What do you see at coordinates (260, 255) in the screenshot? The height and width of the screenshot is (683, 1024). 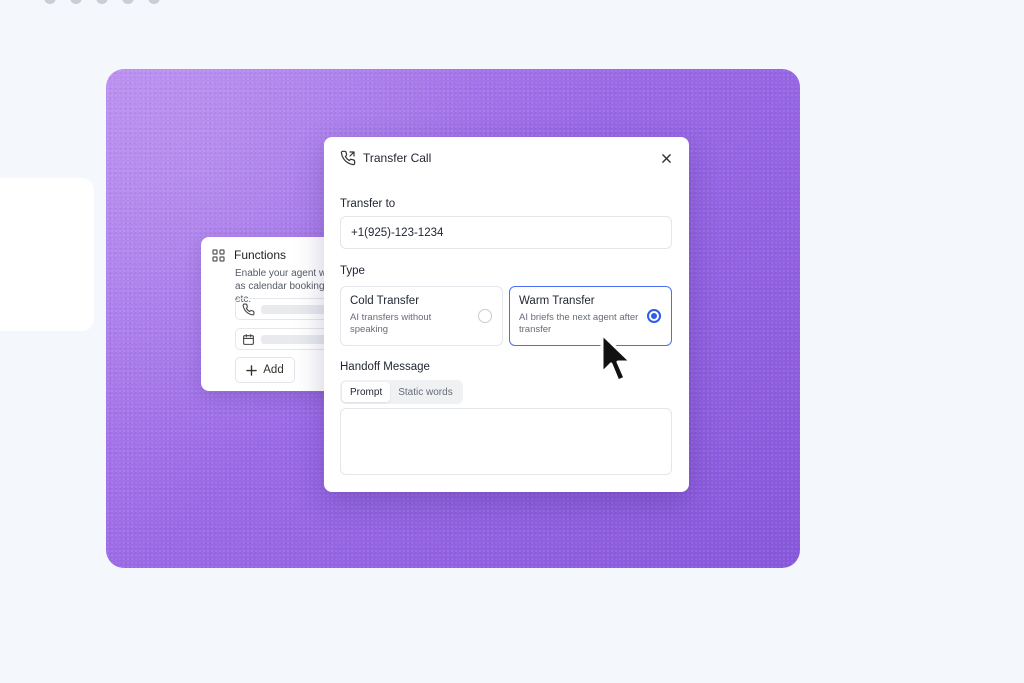 I see `functions-title: Functions` at bounding box center [260, 255].